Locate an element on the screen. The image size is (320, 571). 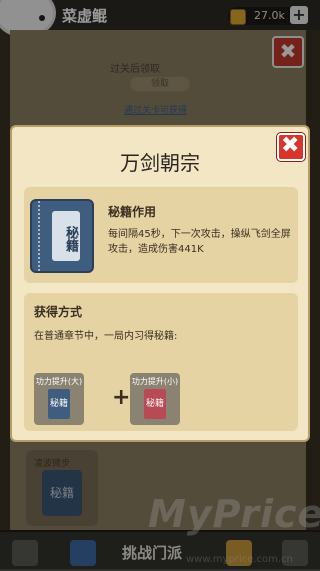
item-label: 功力提升(小) is located at coordinates (155, 381).